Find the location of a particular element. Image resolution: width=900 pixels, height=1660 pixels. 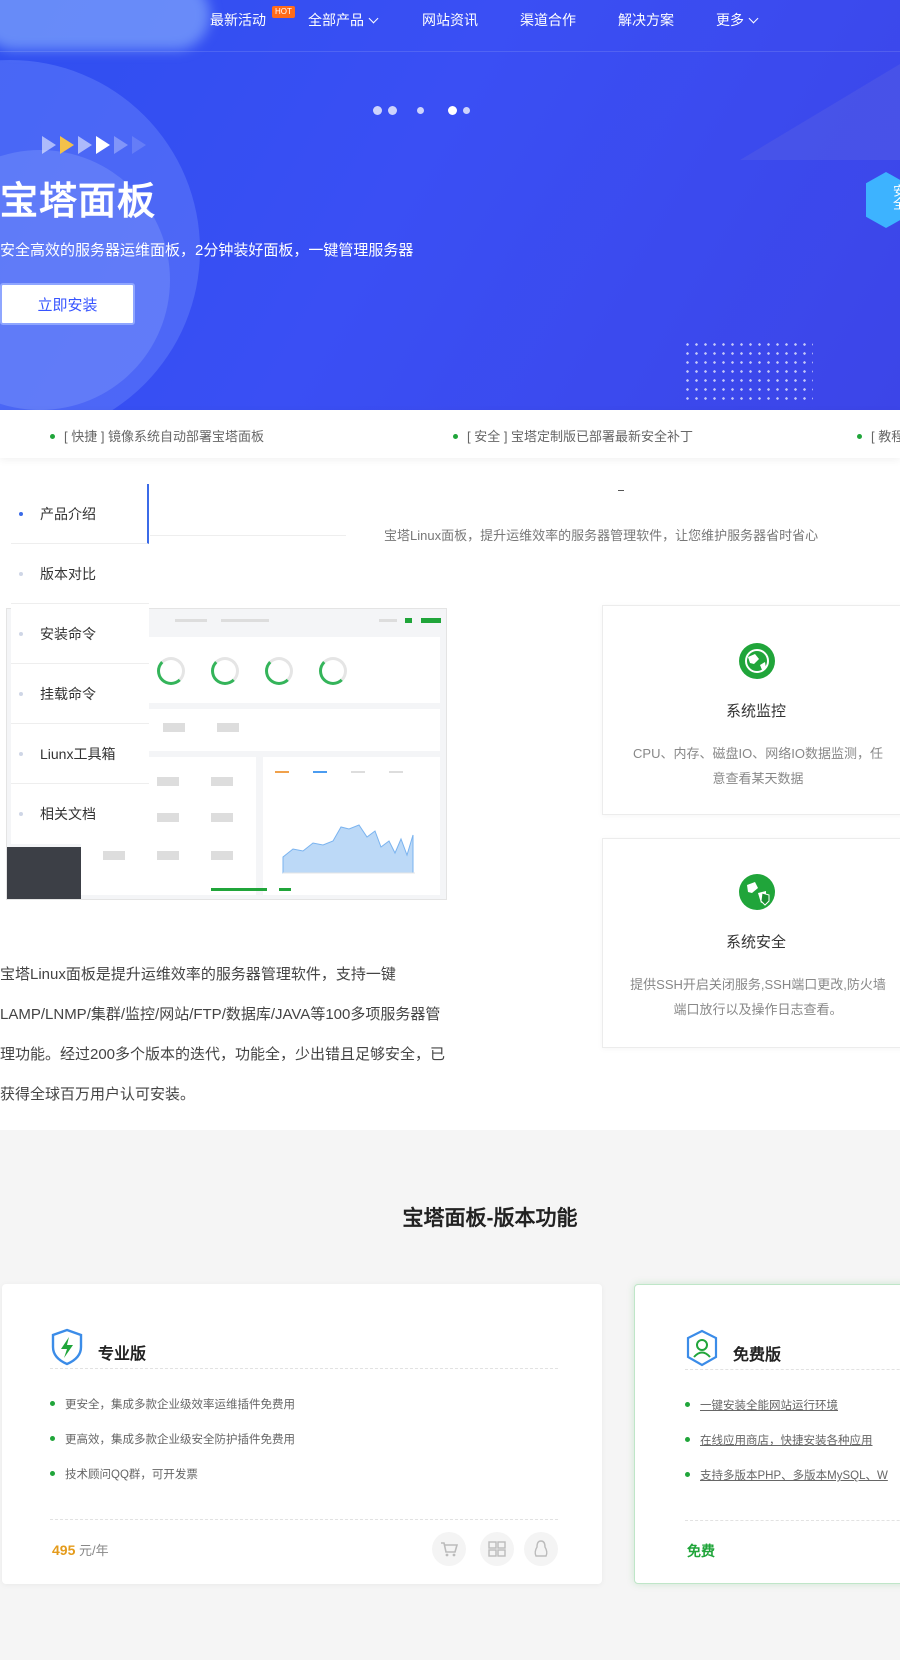

sidebar-item-toolbox: Liunx工具箱 is located at coordinates (80, 754).